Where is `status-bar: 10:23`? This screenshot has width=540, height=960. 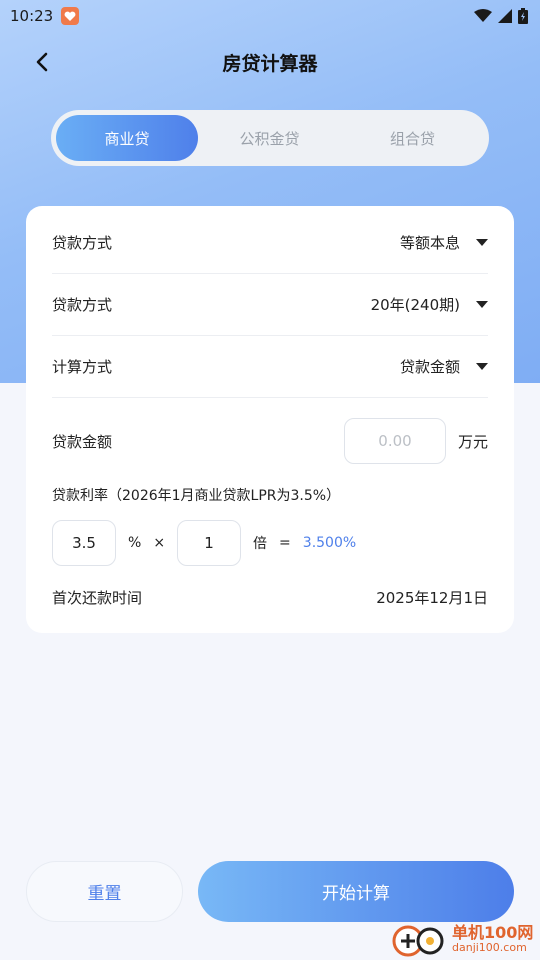 status-bar: 10:23 is located at coordinates (270, 16).